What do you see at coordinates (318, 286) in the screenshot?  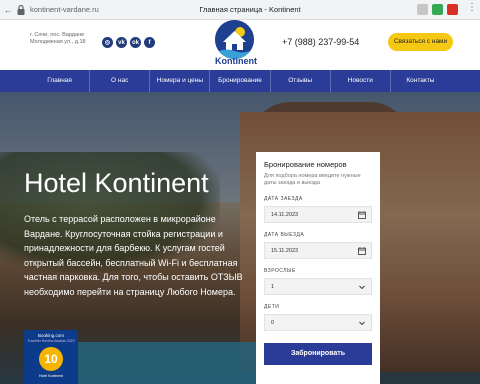 I see `adults-select: 1` at bounding box center [318, 286].